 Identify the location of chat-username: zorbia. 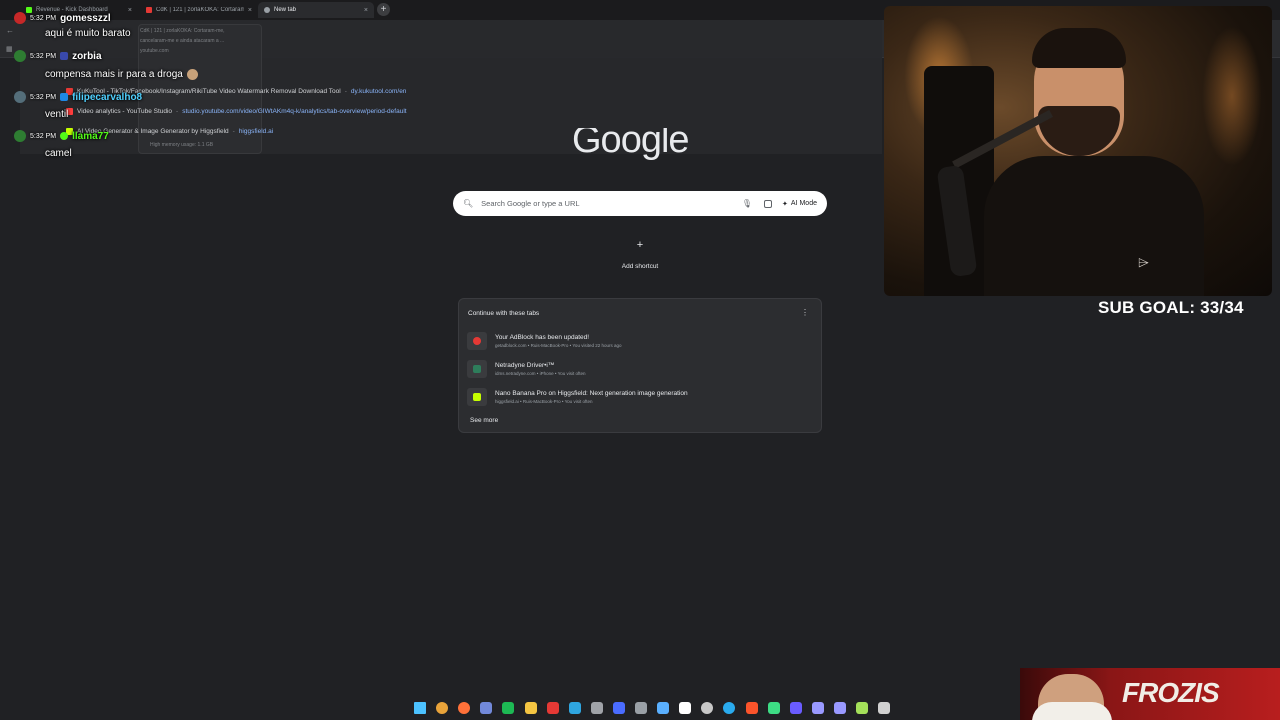
(87, 56).